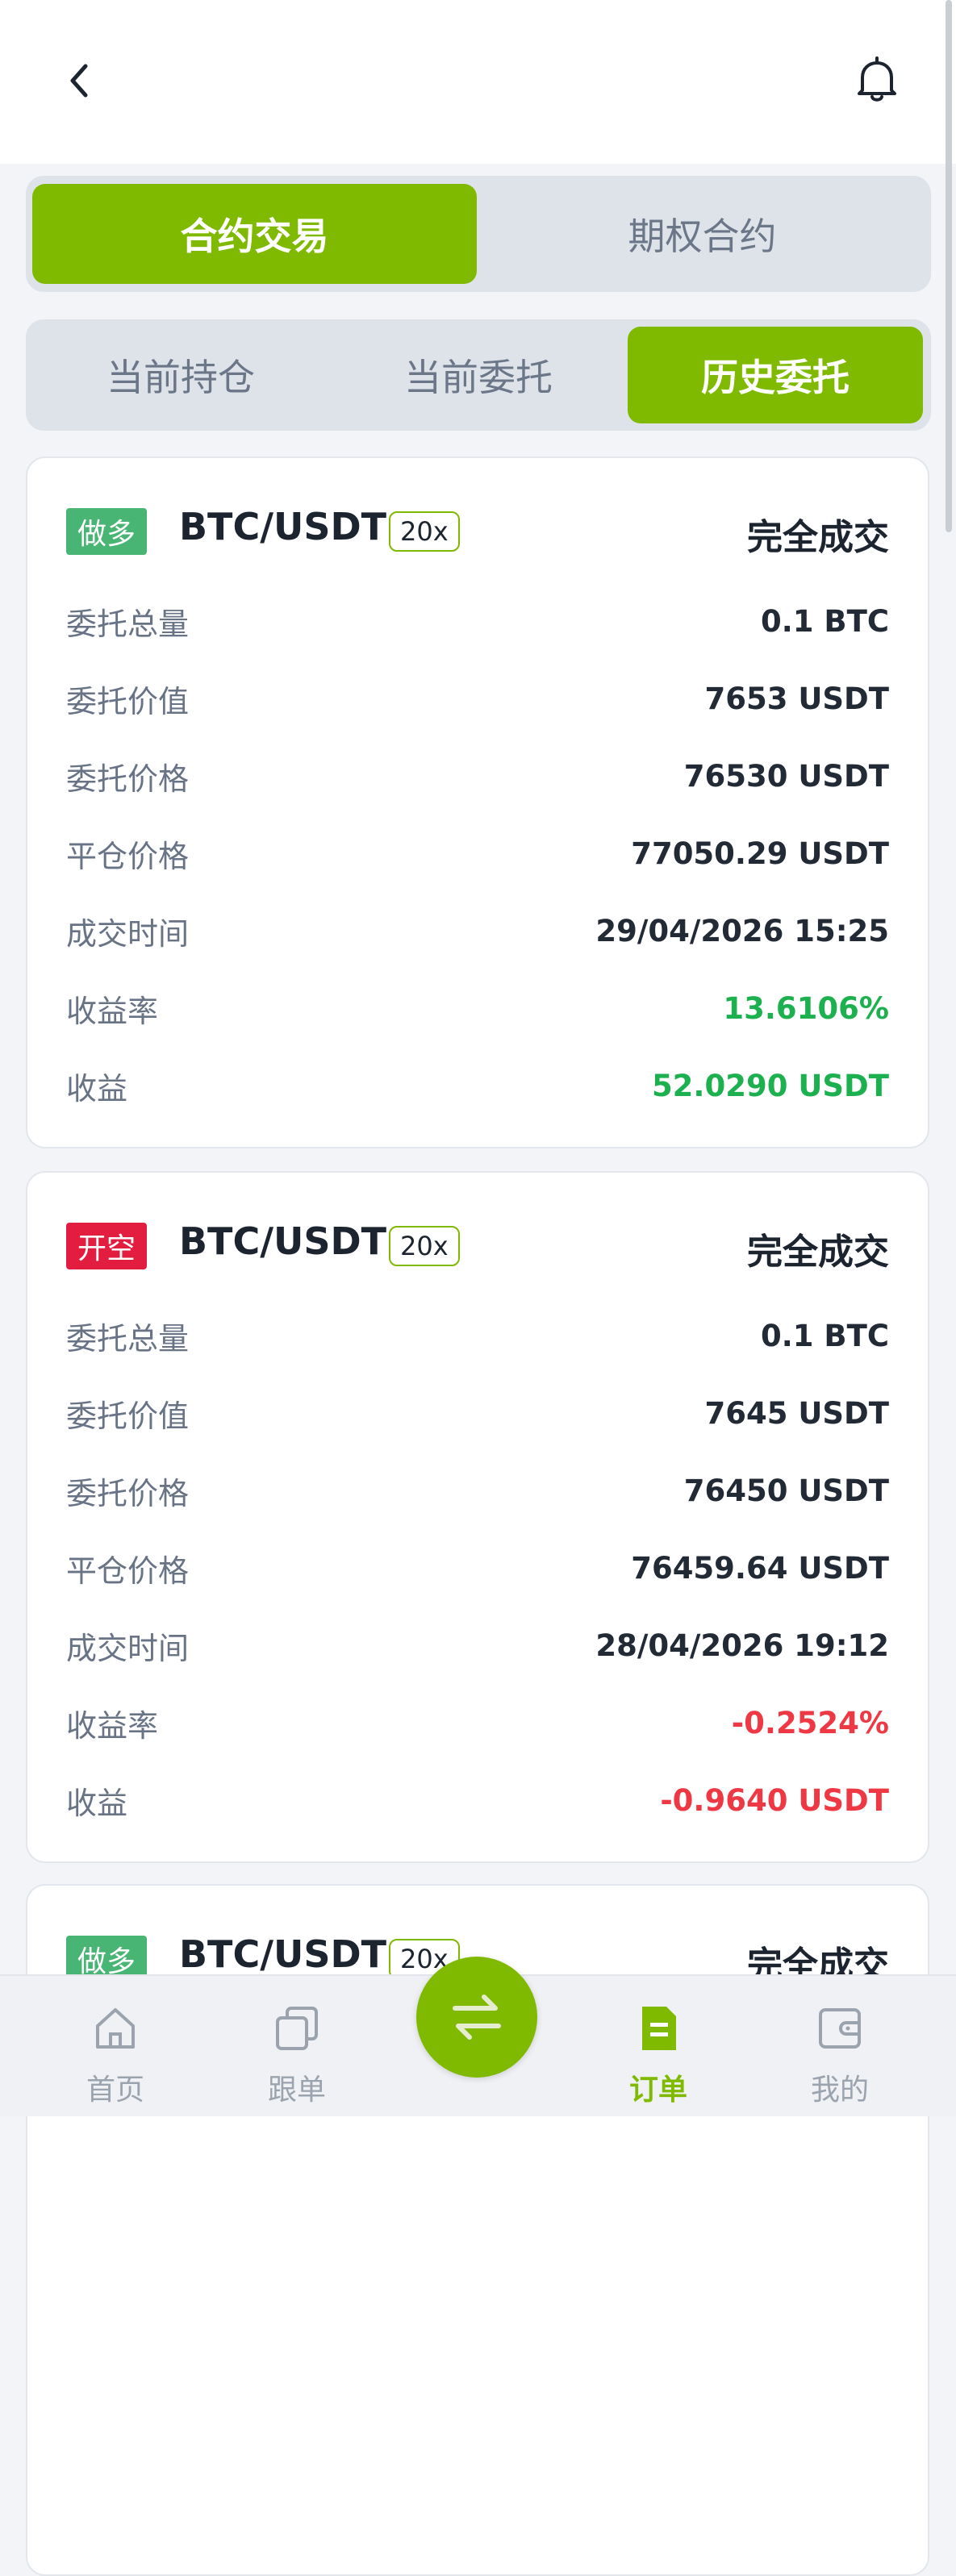 The image size is (956, 2576). Describe the element at coordinates (477, 776) in the screenshot. I see `row-order-price: 委托价格 76530 USDT` at that location.